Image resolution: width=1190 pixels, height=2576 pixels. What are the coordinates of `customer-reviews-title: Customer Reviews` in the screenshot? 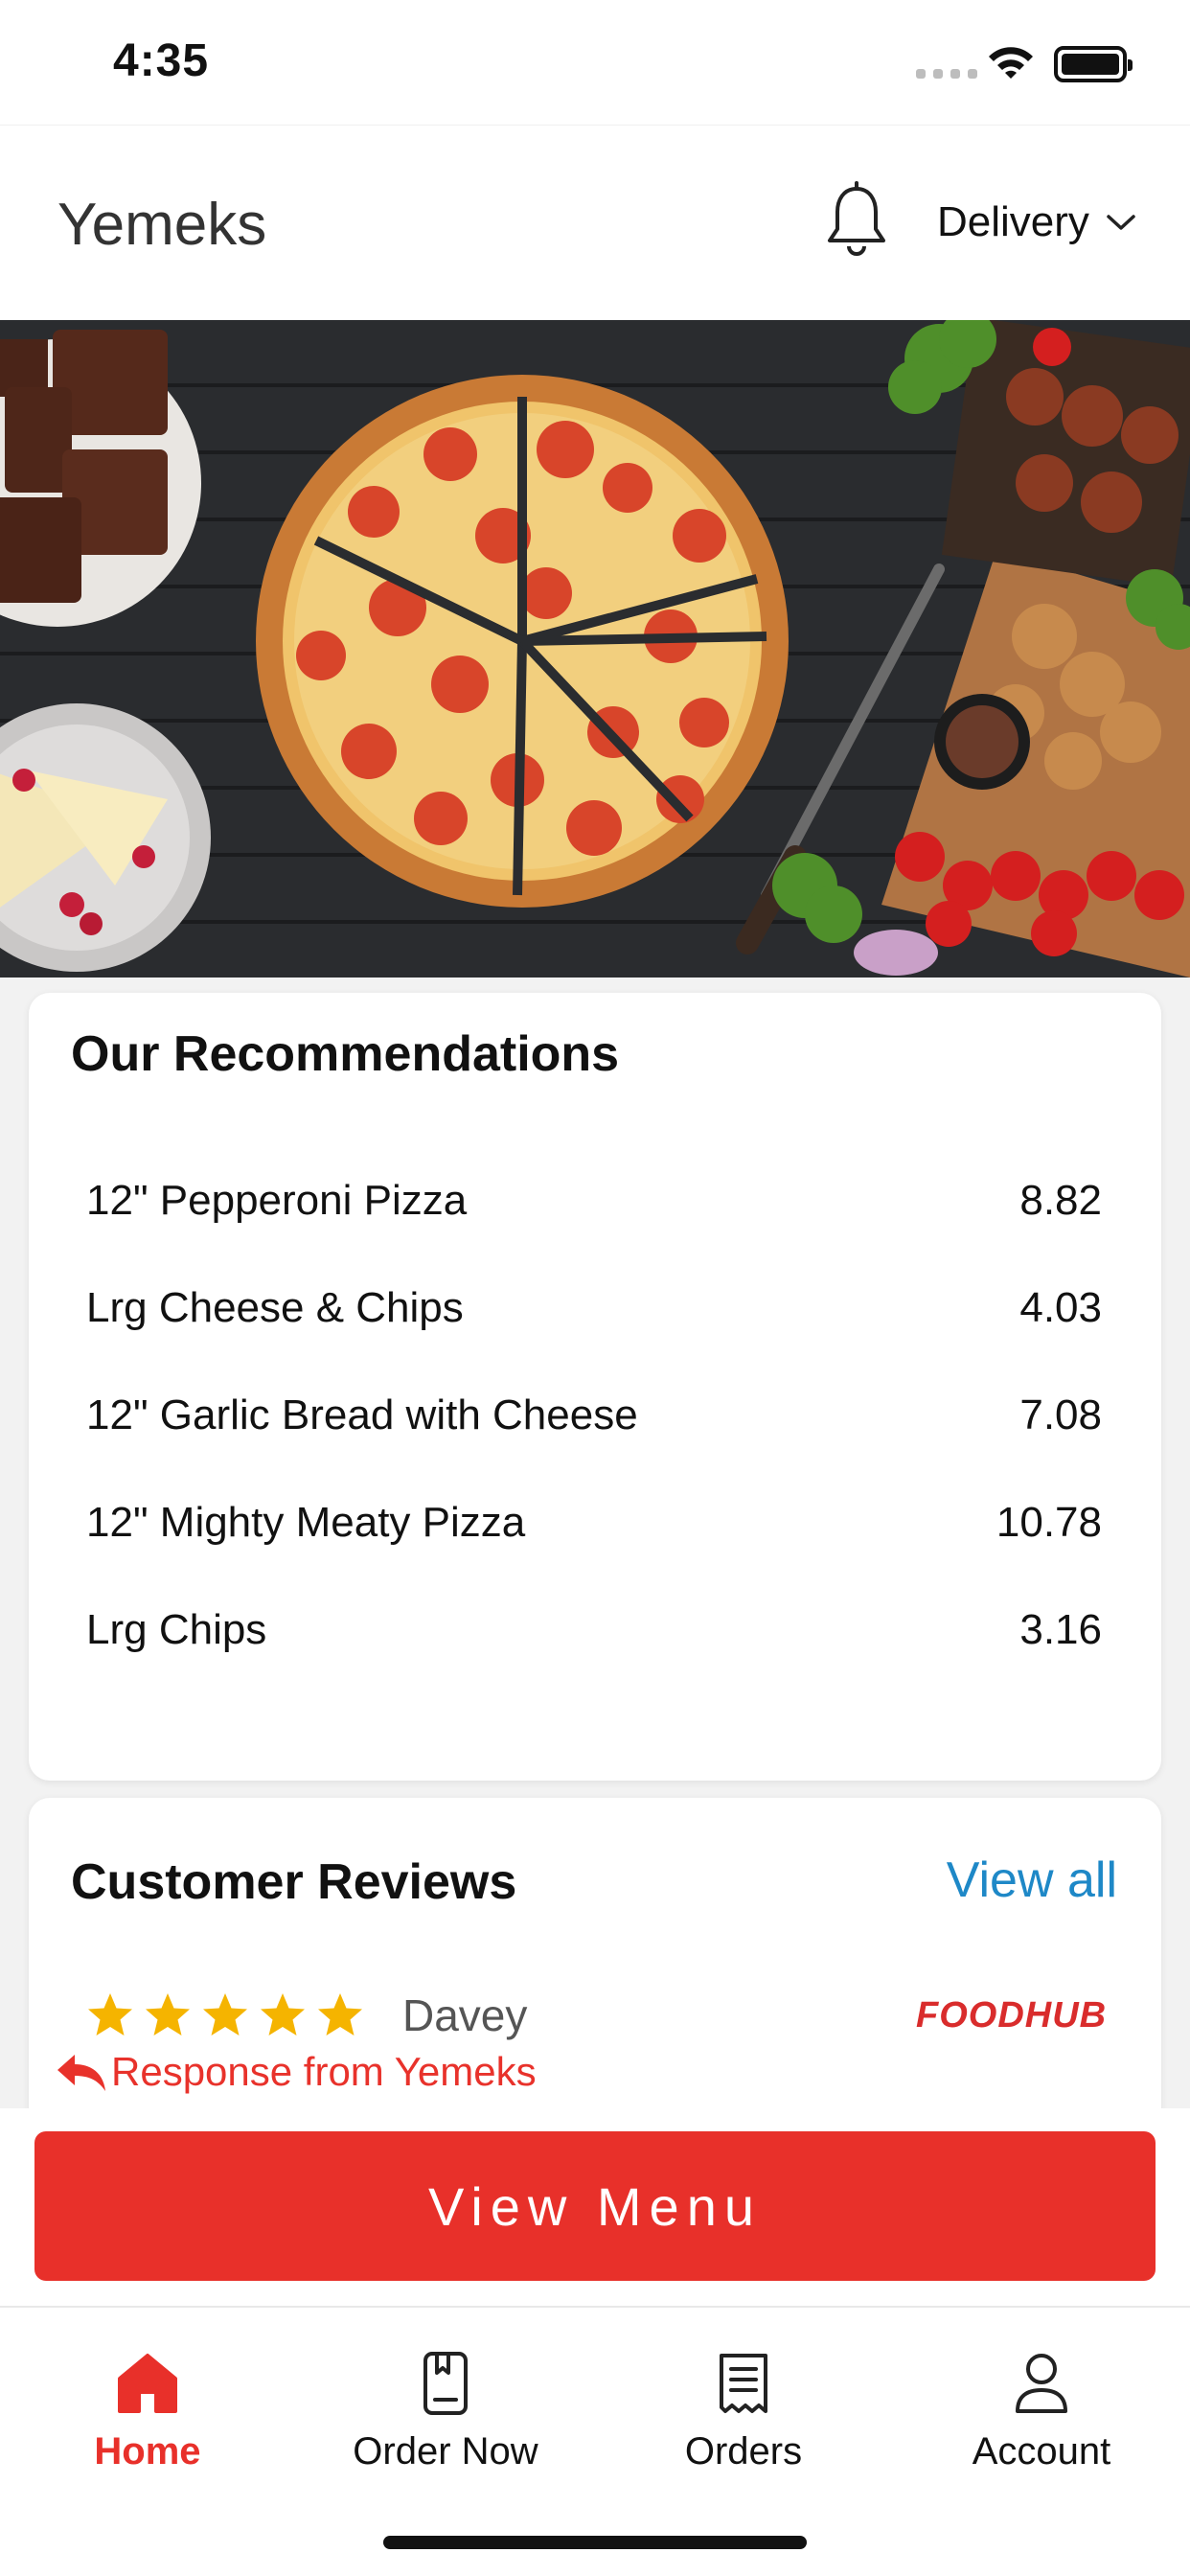 It's located at (294, 1882).